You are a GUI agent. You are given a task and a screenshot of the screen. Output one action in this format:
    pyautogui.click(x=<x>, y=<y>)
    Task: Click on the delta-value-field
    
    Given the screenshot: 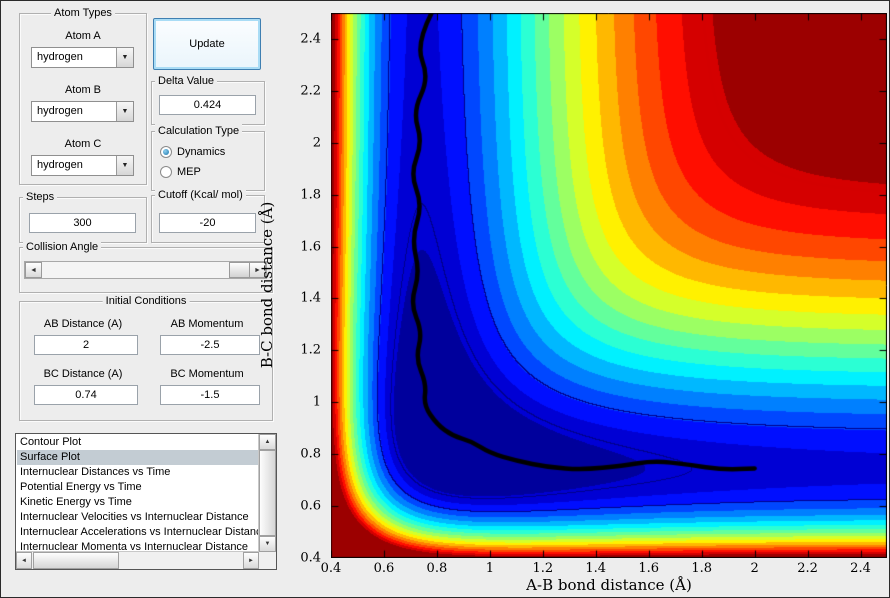 What is the action you would take?
    pyautogui.click(x=207, y=105)
    